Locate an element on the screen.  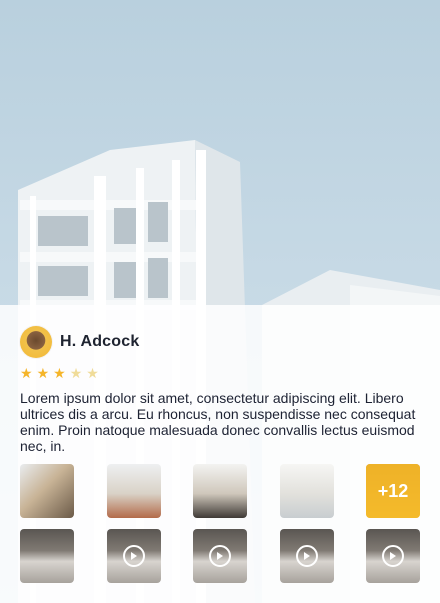
profile-name: H. Adcock is located at coordinates (100, 341).